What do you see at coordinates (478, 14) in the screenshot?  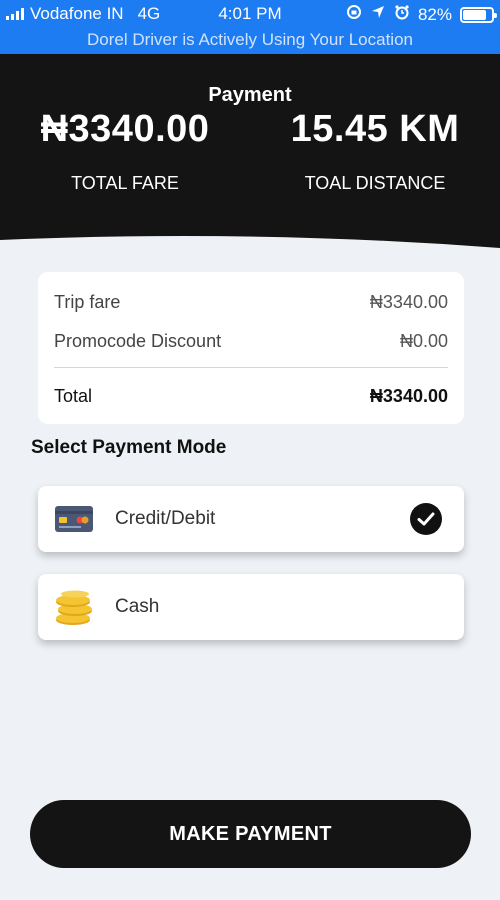 I see `battery-icon` at bounding box center [478, 14].